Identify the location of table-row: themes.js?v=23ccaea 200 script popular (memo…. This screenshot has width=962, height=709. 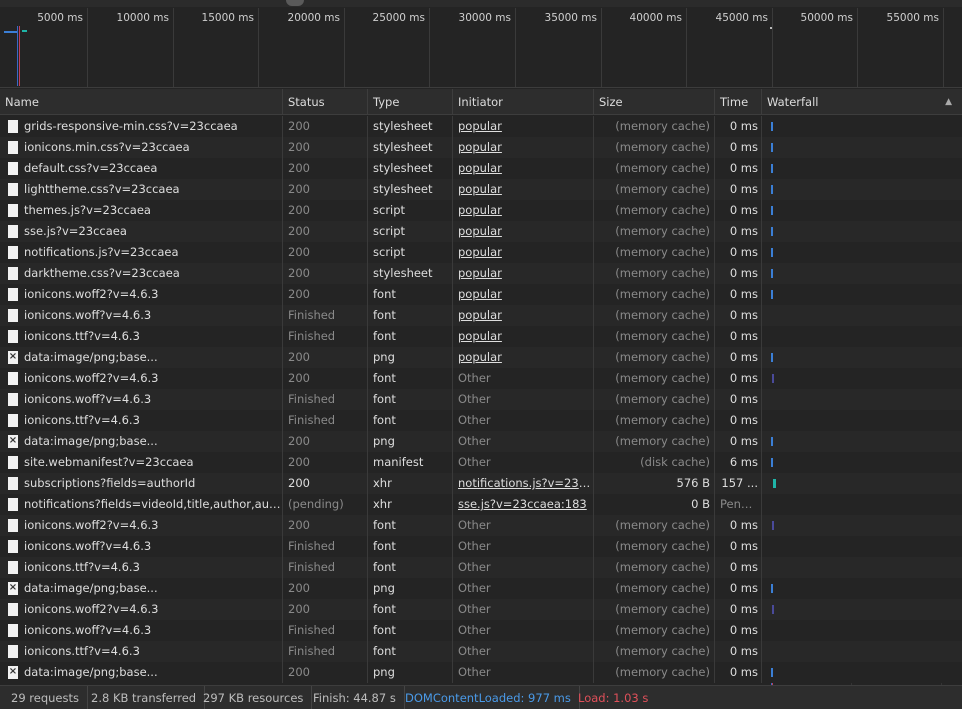
(481, 210).